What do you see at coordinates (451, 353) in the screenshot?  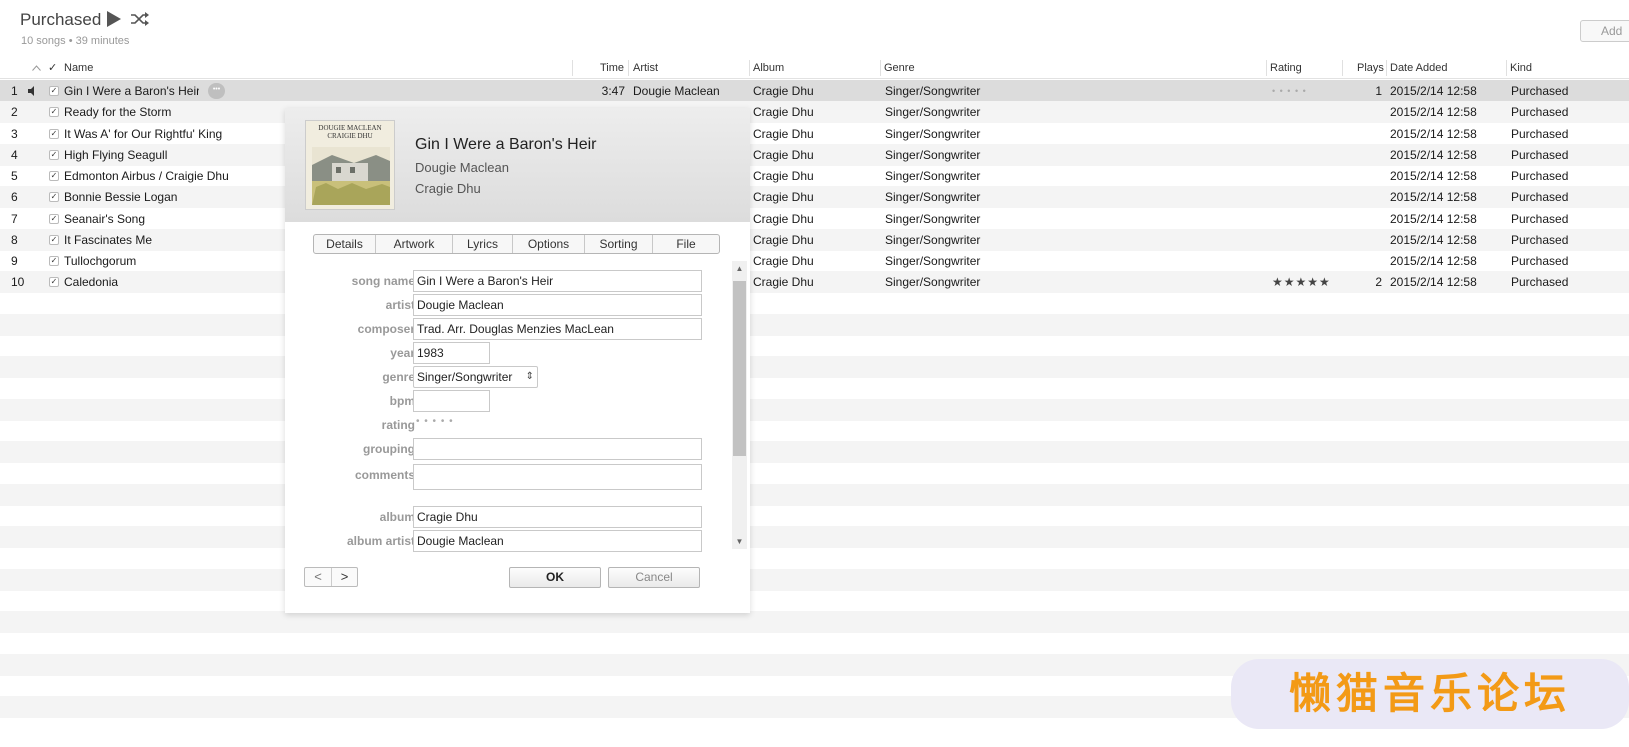 I see `year-field: 1983` at bounding box center [451, 353].